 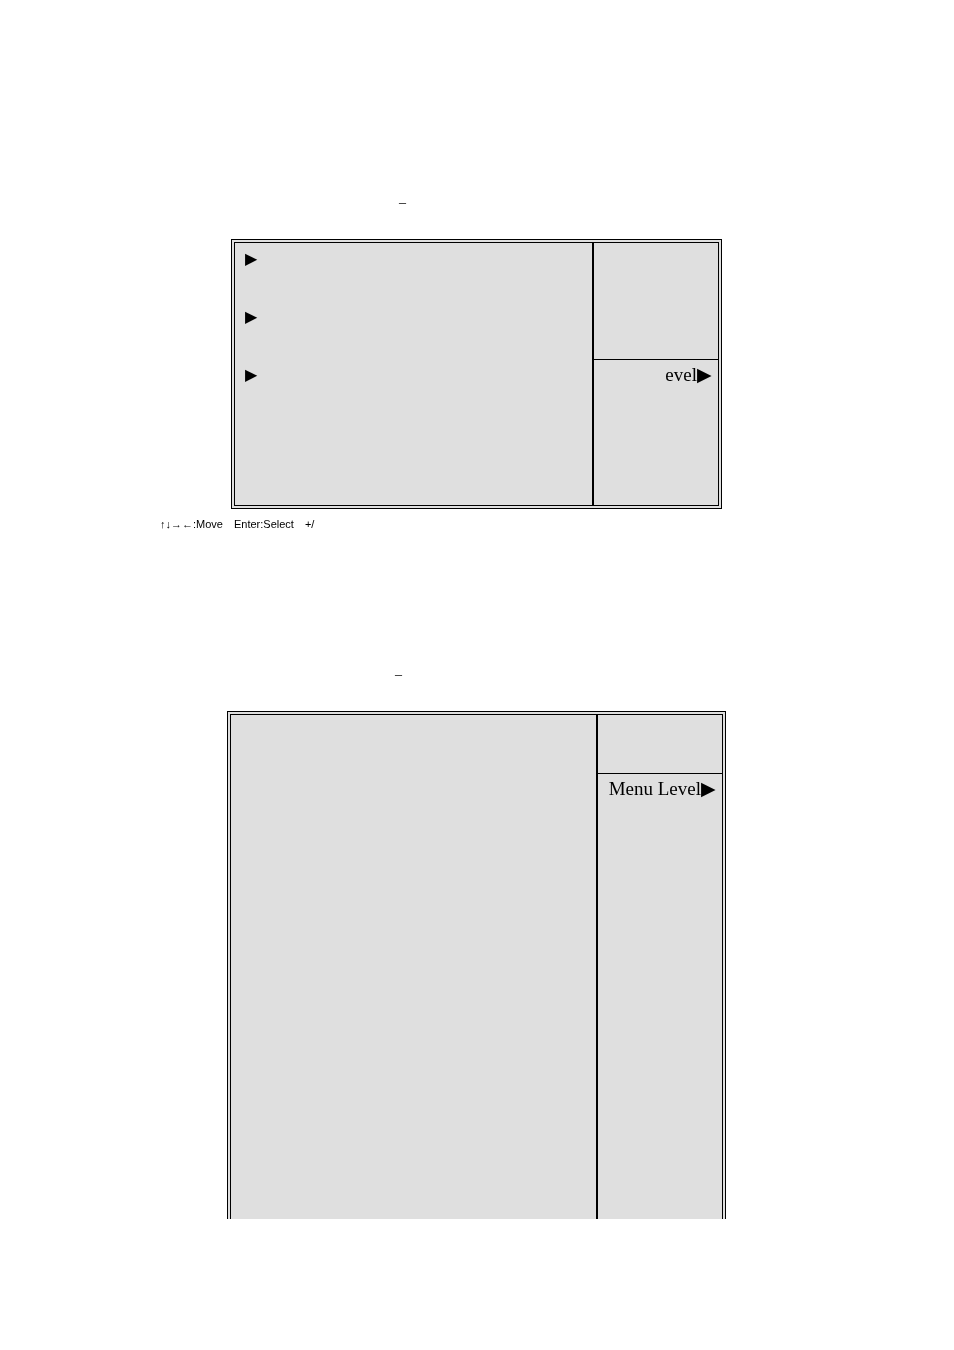 What do you see at coordinates (662, 788) in the screenshot?
I see `help-text: Menu Level▶` at bounding box center [662, 788].